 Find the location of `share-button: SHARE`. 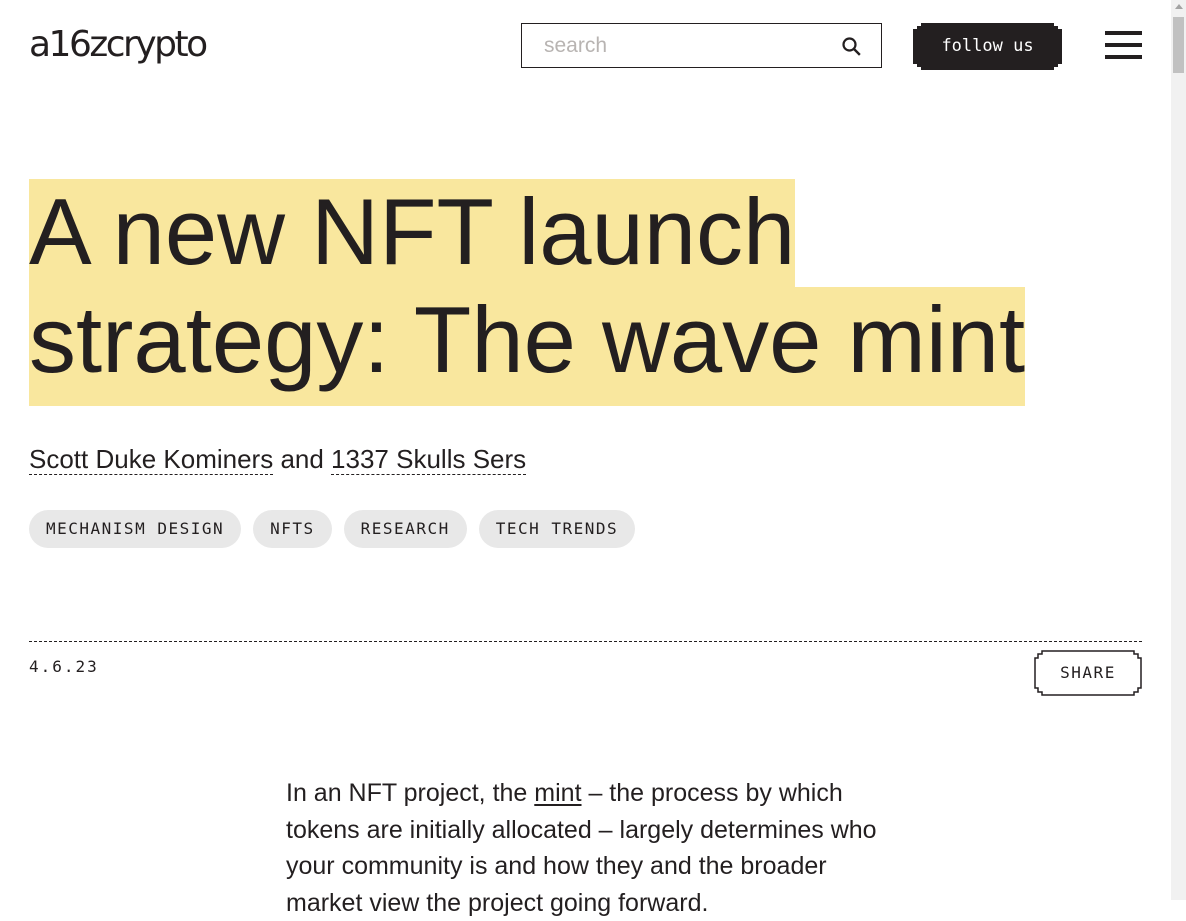

share-button: SHARE is located at coordinates (1088, 673).